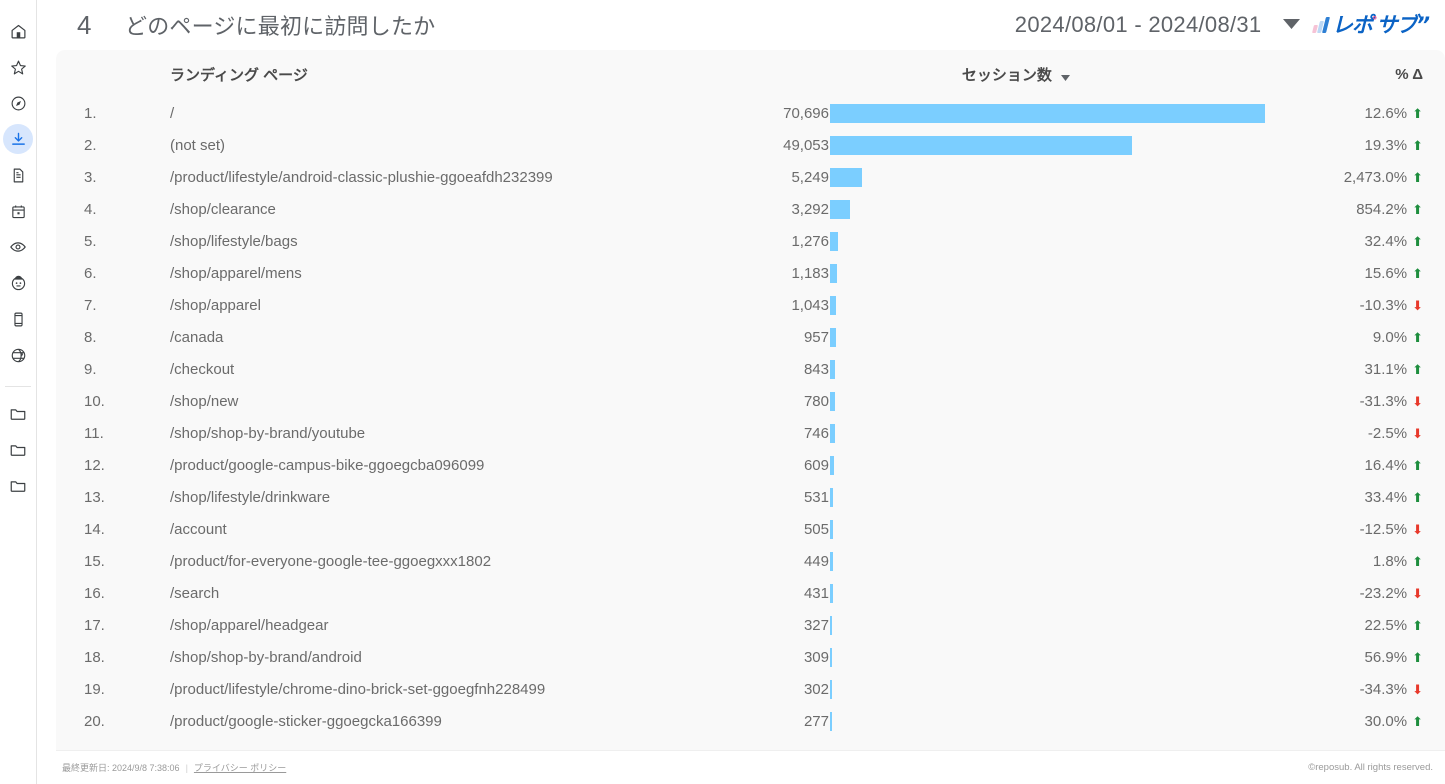 The height and width of the screenshot is (784, 1445). Describe the element at coordinates (452, 433) in the screenshot. I see `row-landing-page: /shop/shop-by-brand/youtube` at that location.